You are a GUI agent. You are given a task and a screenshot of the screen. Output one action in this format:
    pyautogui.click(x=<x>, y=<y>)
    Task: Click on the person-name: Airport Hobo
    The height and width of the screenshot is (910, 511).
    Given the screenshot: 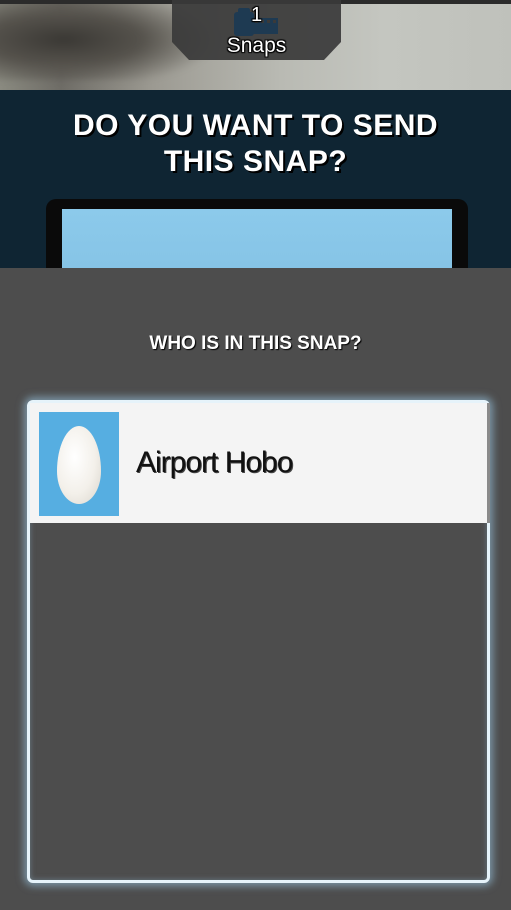 What is the action you would take?
    pyautogui.click(x=214, y=462)
    